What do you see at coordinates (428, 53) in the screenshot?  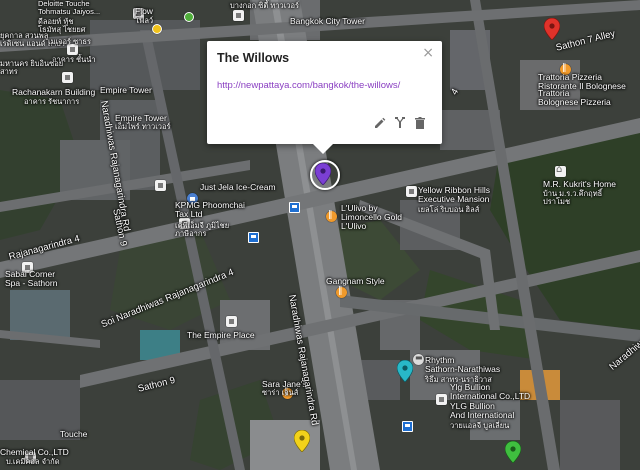 I see `close-icon: ×` at bounding box center [428, 53].